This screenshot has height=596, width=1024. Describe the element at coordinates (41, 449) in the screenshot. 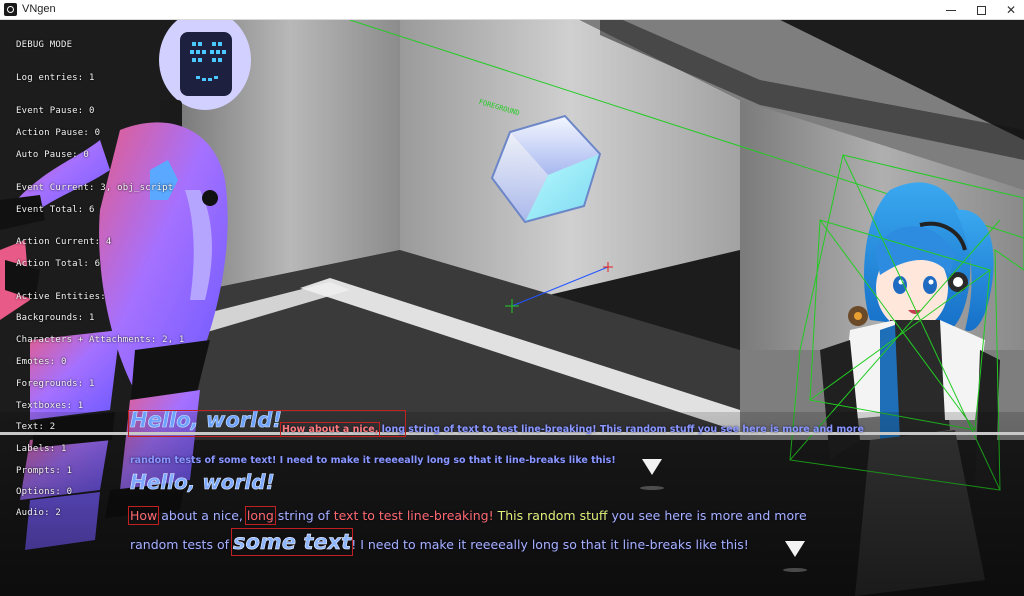

I see `debug-labels: Labels: 1` at that location.